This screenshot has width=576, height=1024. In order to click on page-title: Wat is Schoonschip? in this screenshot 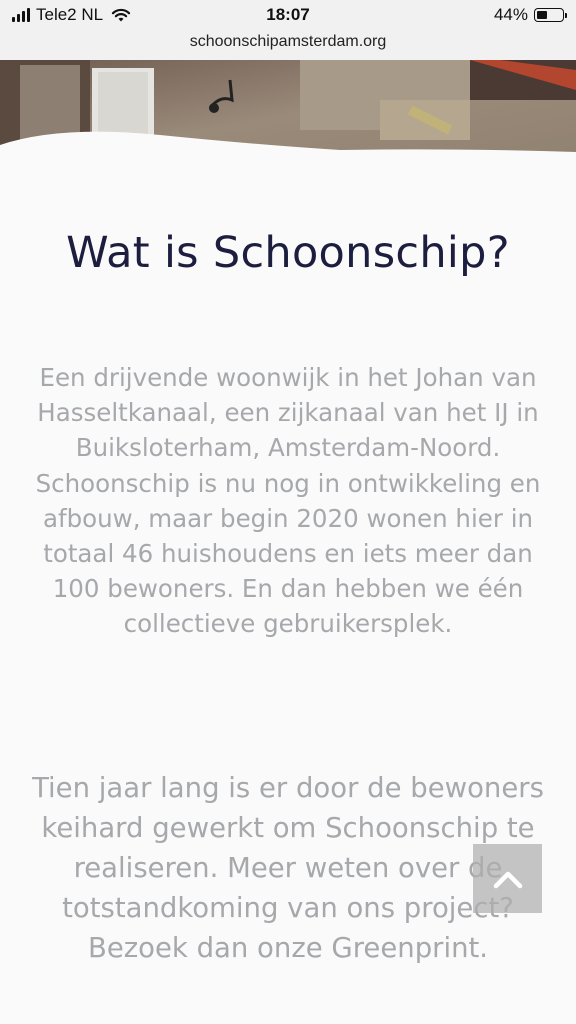, I will do `click(288, 253)`.